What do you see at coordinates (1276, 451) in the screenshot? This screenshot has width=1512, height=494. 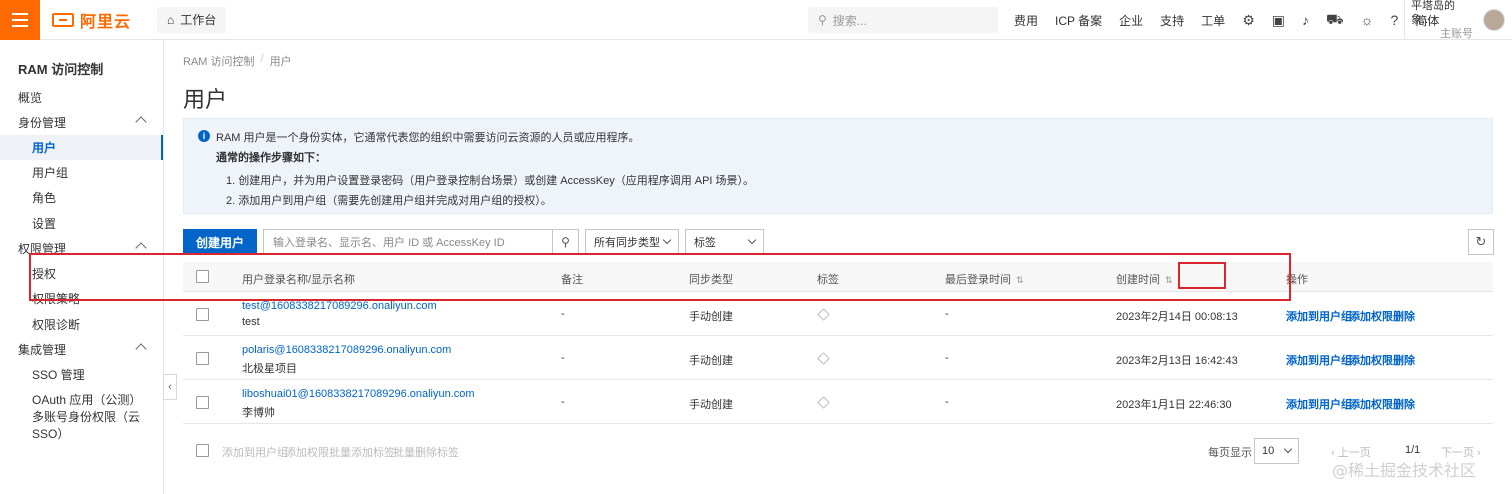 I see `page-size-select: 10` at bounding box center [1276, 451].